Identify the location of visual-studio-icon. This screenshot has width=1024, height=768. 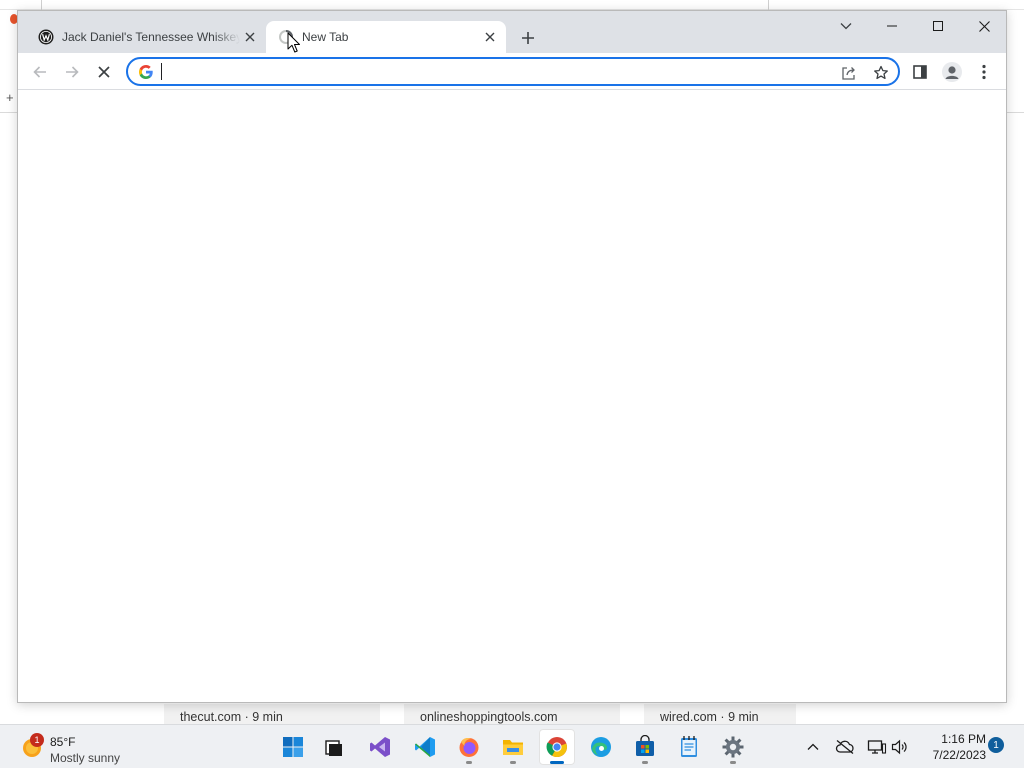
(380, 747).